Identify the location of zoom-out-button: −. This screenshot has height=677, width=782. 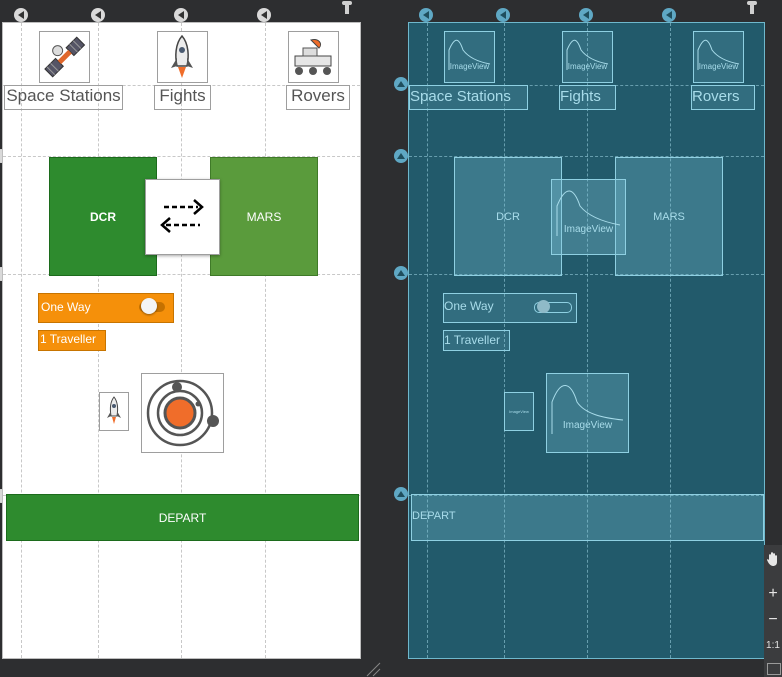
(773, 620).